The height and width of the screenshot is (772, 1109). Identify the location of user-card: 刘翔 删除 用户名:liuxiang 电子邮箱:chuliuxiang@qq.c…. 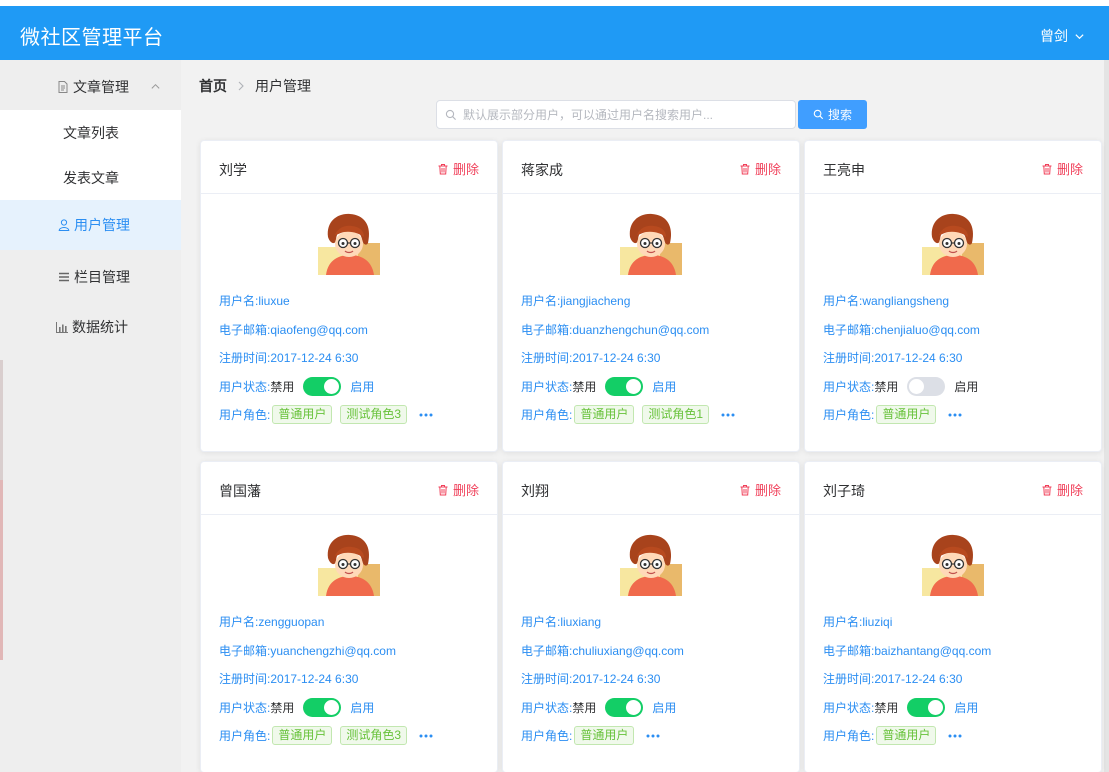
(651, 616).